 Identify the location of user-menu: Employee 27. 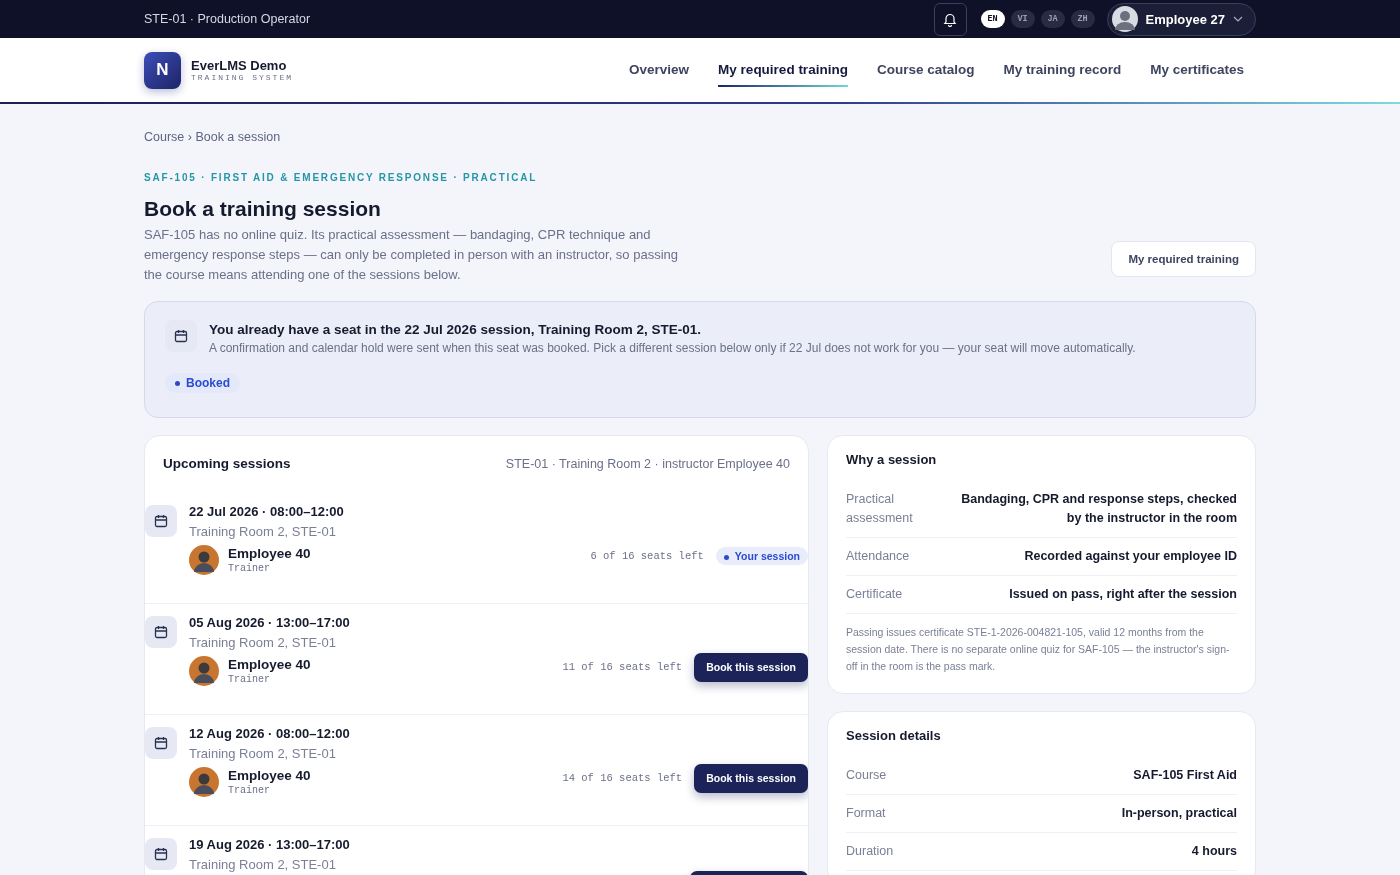
(1181, 19).